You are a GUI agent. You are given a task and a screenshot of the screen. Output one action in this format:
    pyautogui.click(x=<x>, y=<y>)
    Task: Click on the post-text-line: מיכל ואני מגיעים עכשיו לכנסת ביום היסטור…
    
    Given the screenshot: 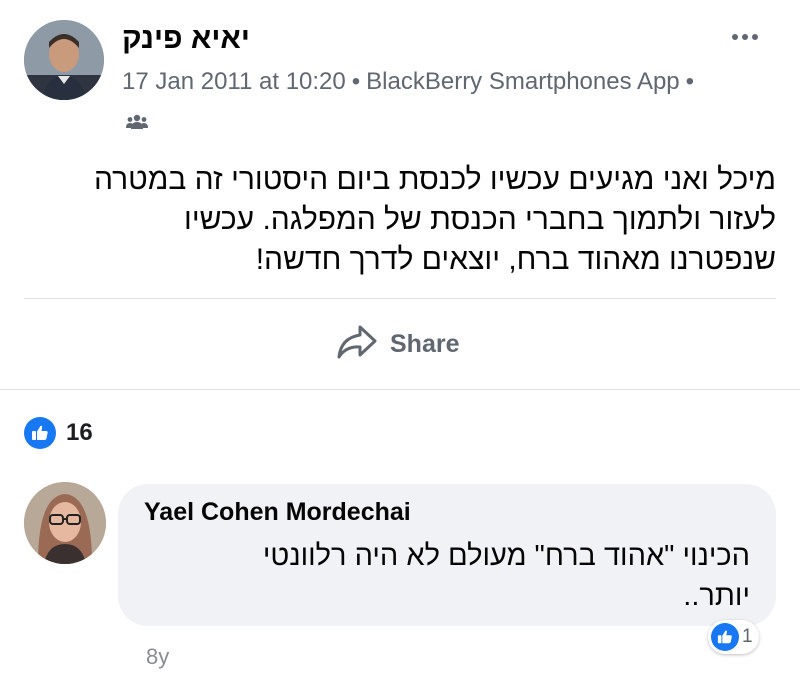 What is the action you would take?
    pyautogui.click(x=435, y=179)
    